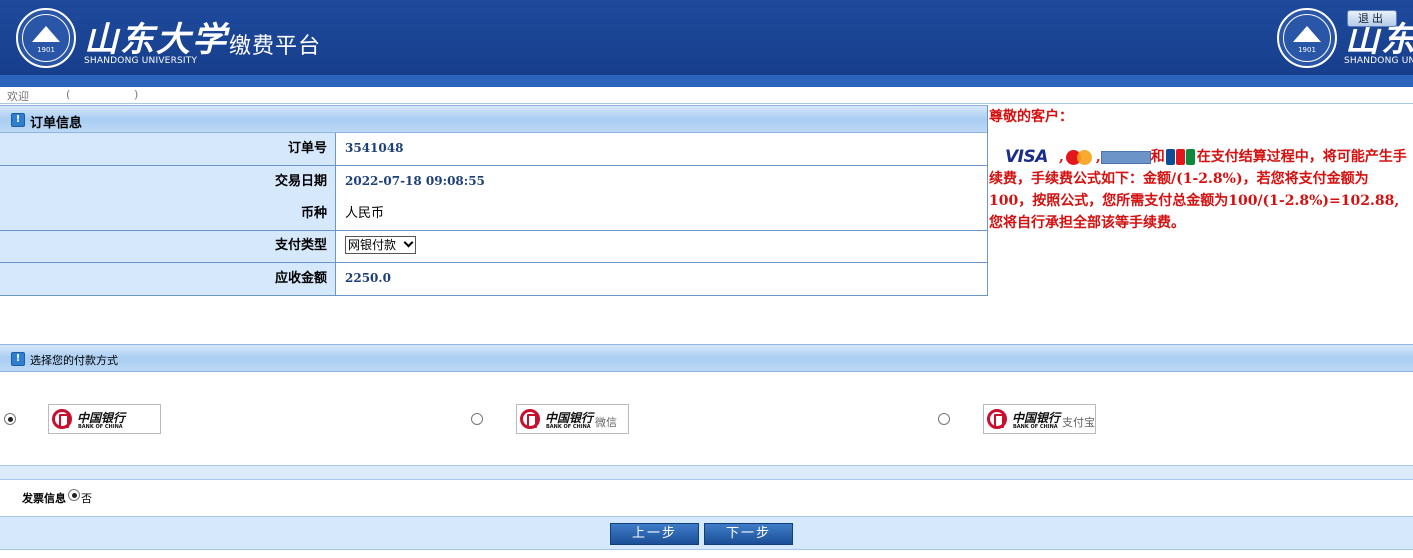 The image size is (1413, 558). I want to click on pay-type-select: 网银付款, so click(380, 245).